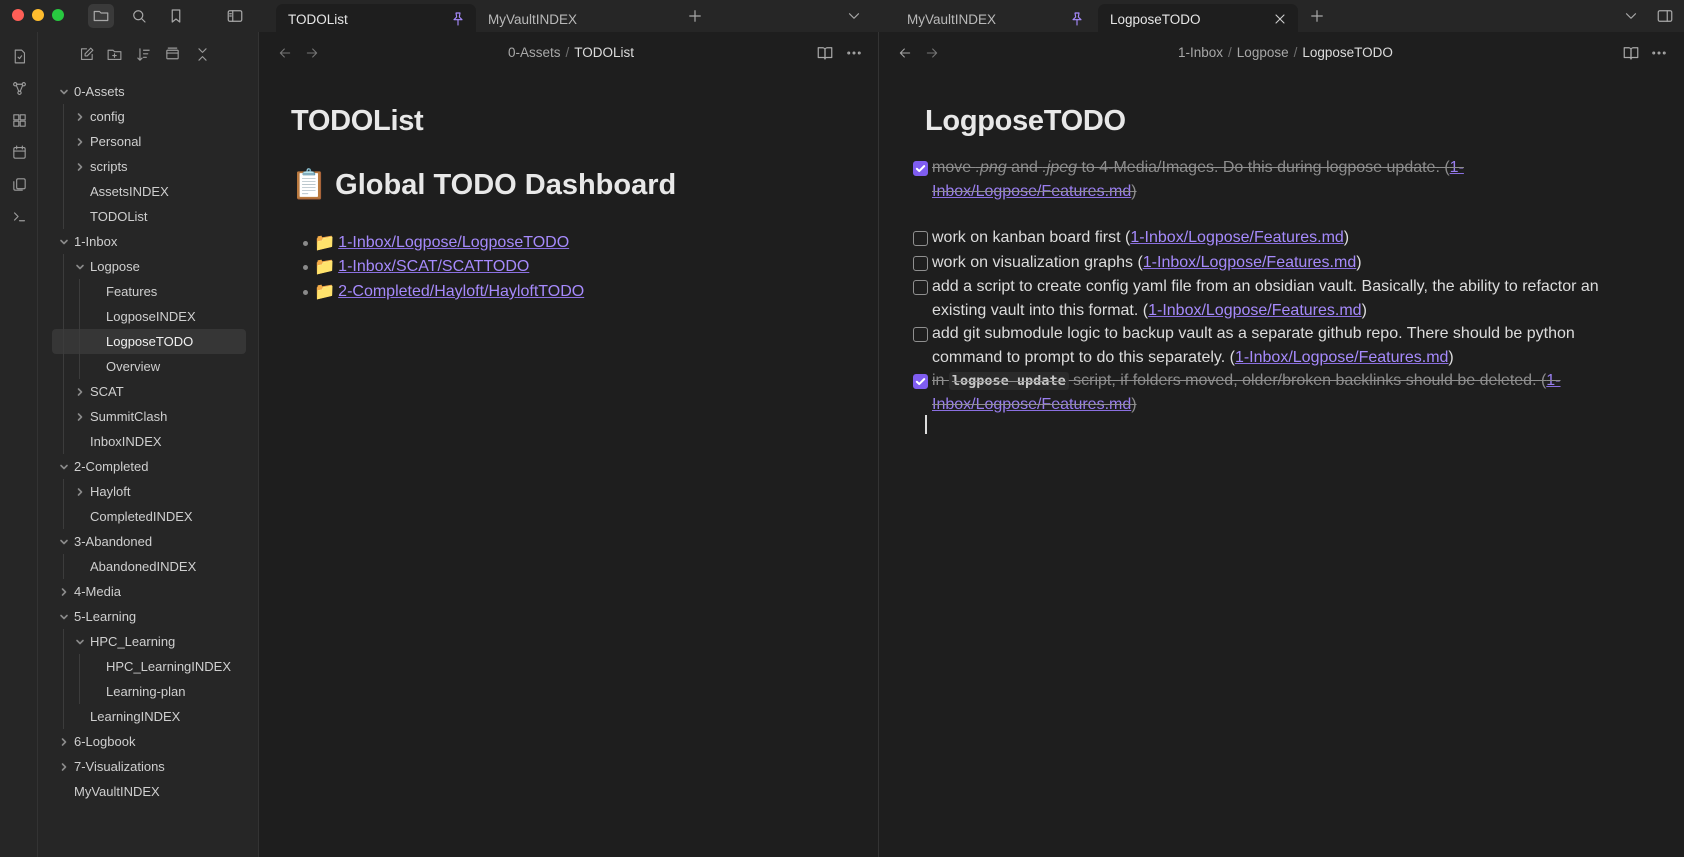 This screenshot has width=1684, height=857. I want to click on maximize-window-button, so click(58, 15).